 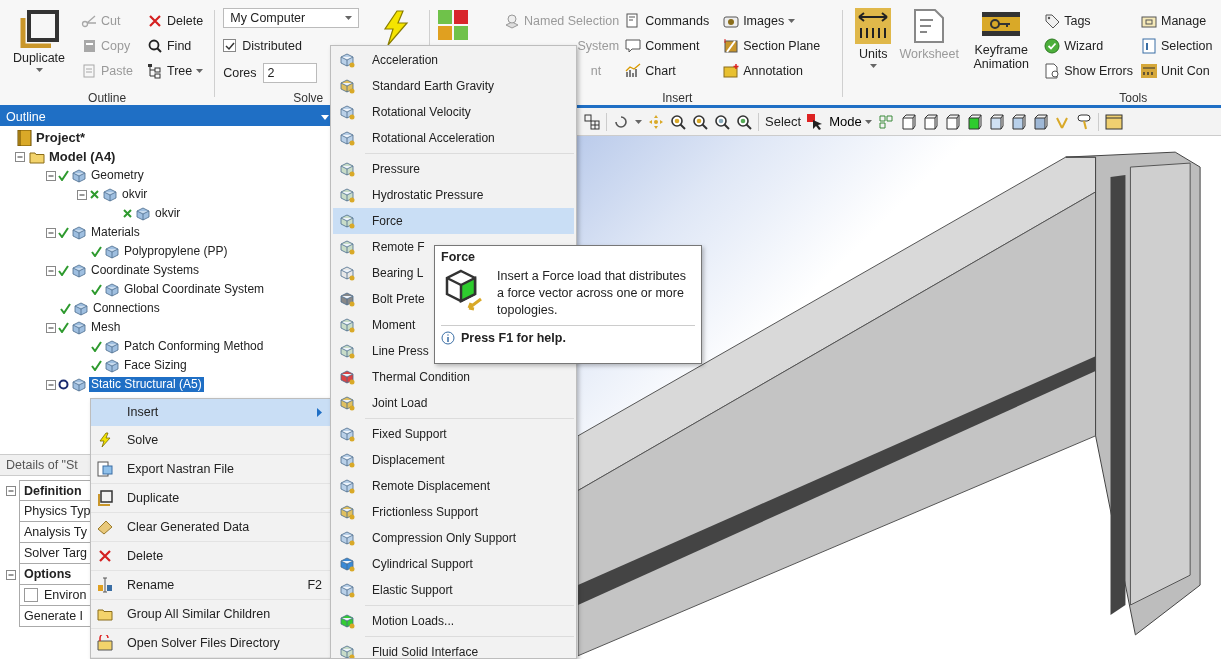 What do you see at coordinates (592, 293) in the screenshot?
I see `tooltip-text: Insert a Force load that distributes a force vector across one or more topologies.` at bounding box center [592, 293].